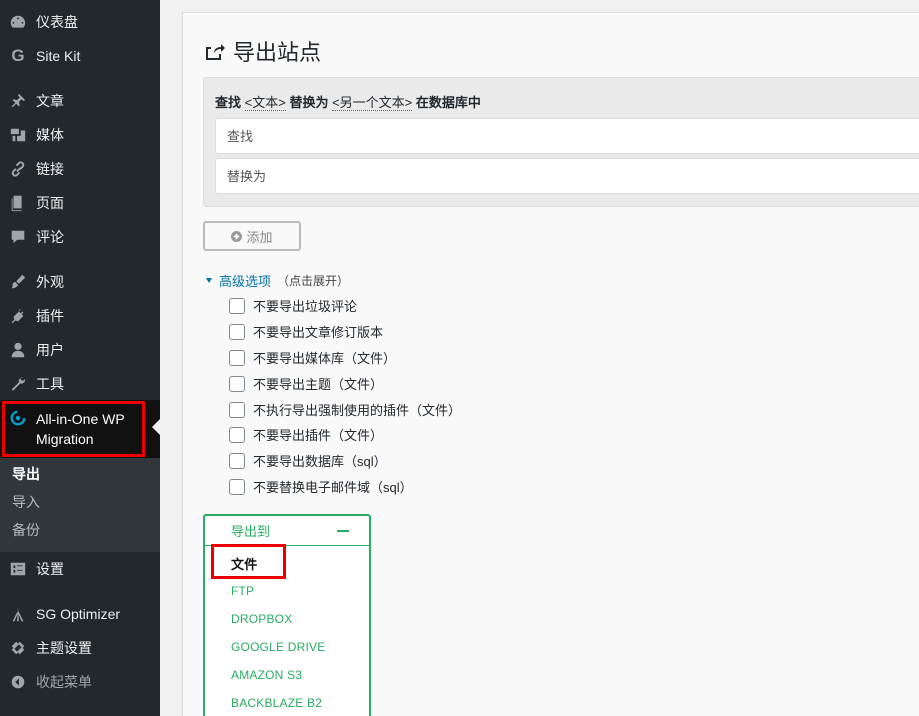 The height and width of the screenshot is (716, 919). What do you see at coordinates (277, 52) in the screenshot?
I see `page-title-text: 导出站点` at bounding box center [277, 52].